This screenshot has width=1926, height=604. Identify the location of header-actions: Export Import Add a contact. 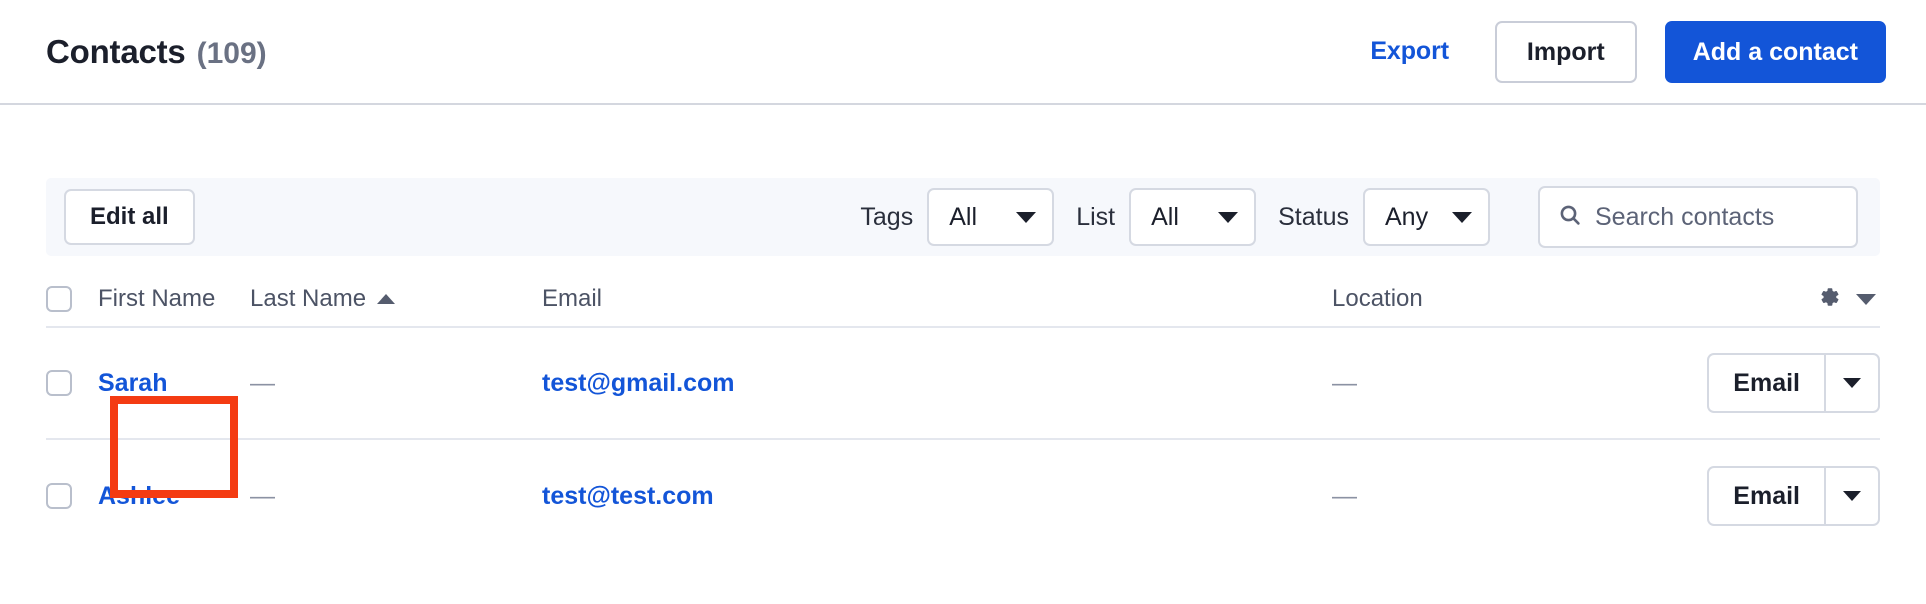
(1628, 51).